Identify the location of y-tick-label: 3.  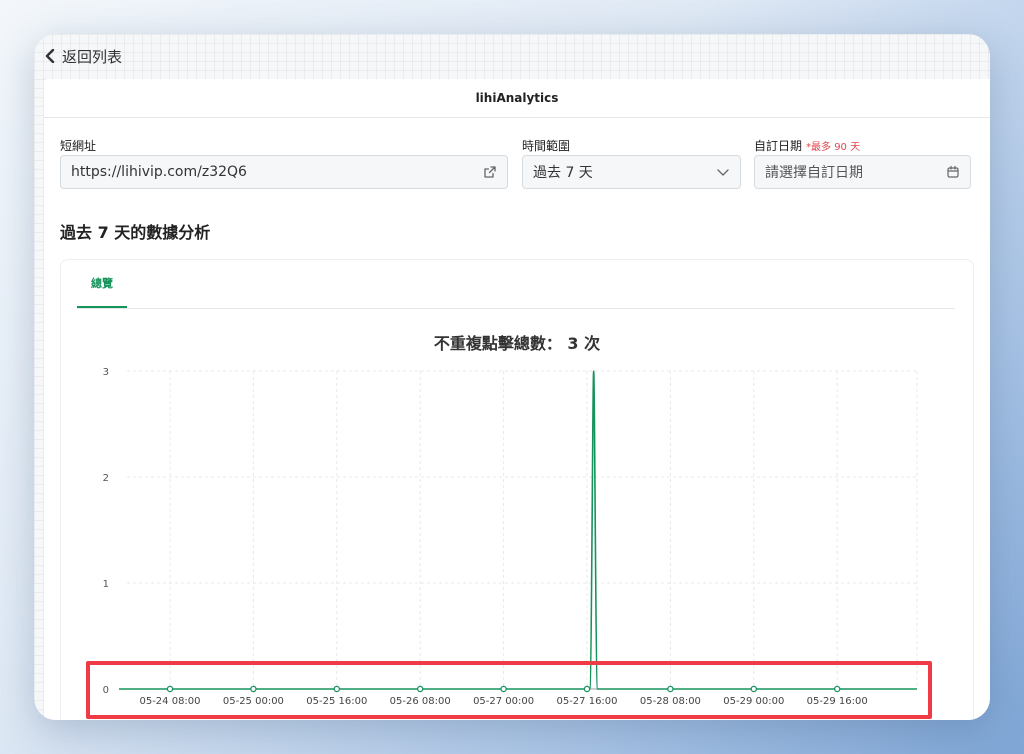
(106, 372).